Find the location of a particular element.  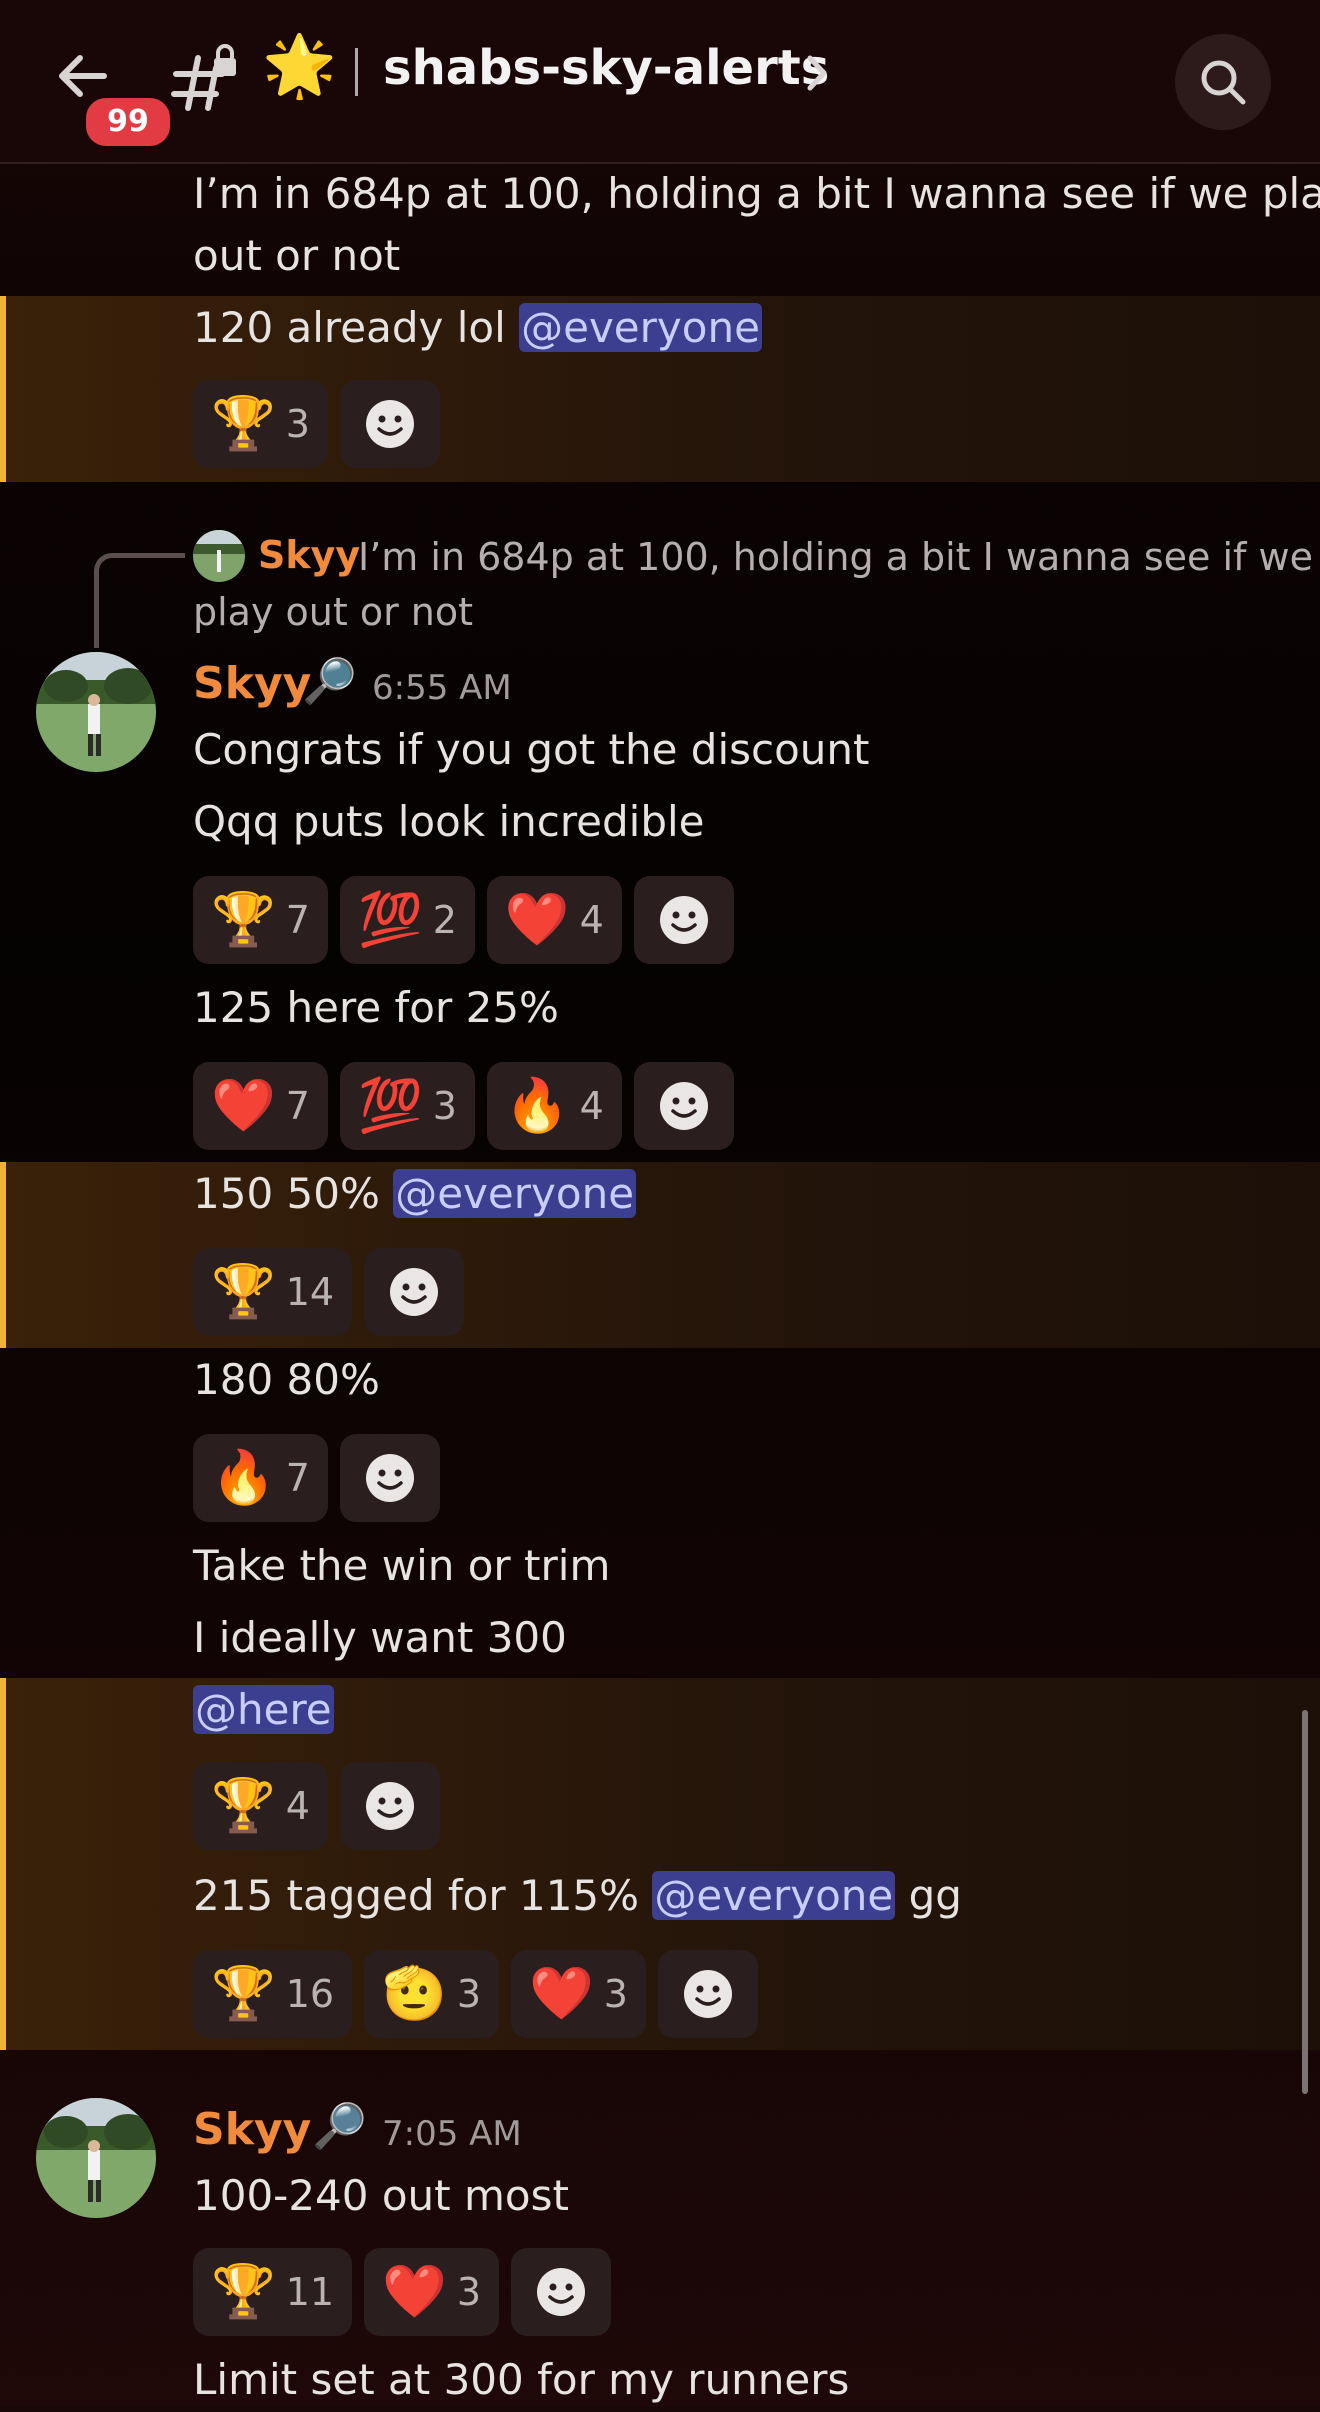

reaction-row: 🔥 7 is located at coordinates (316, 1478).